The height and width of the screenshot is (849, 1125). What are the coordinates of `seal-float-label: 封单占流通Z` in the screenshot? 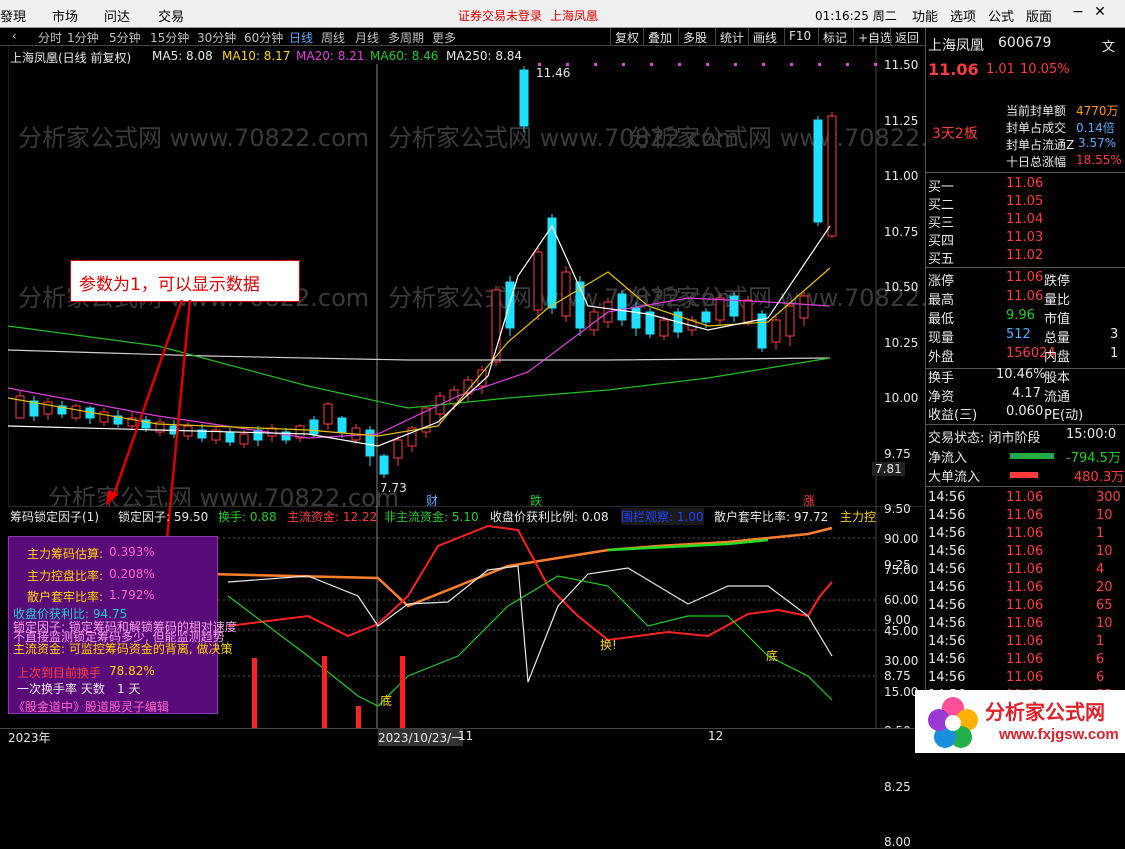 It's located at (1040, 145).